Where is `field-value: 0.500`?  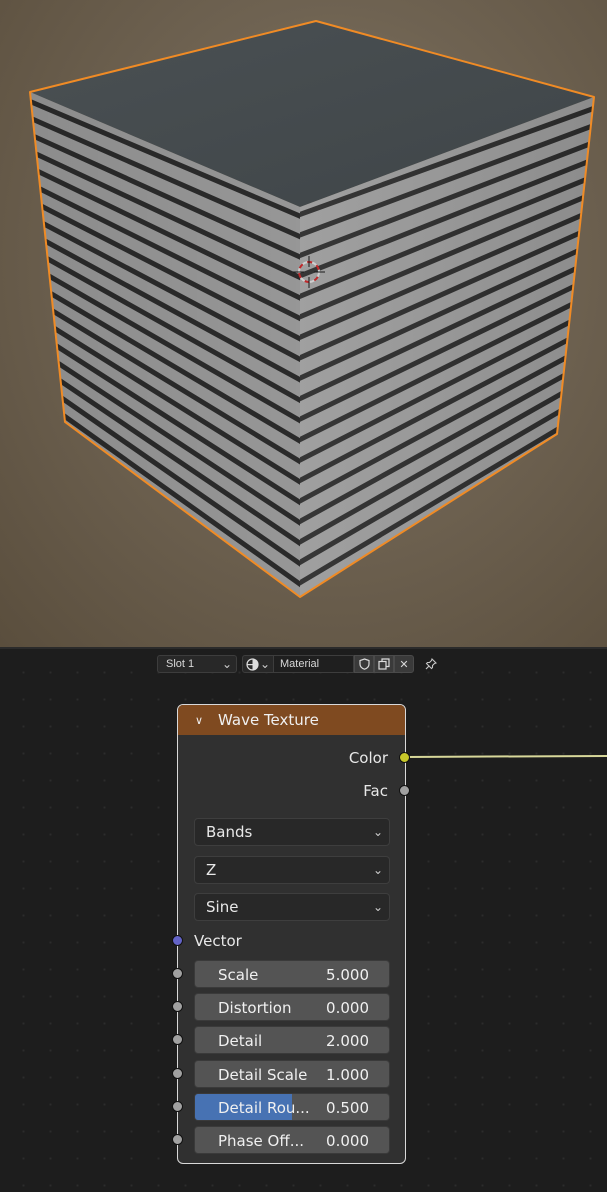
field-value: 0.500 is located at coordinates (347, 1108).